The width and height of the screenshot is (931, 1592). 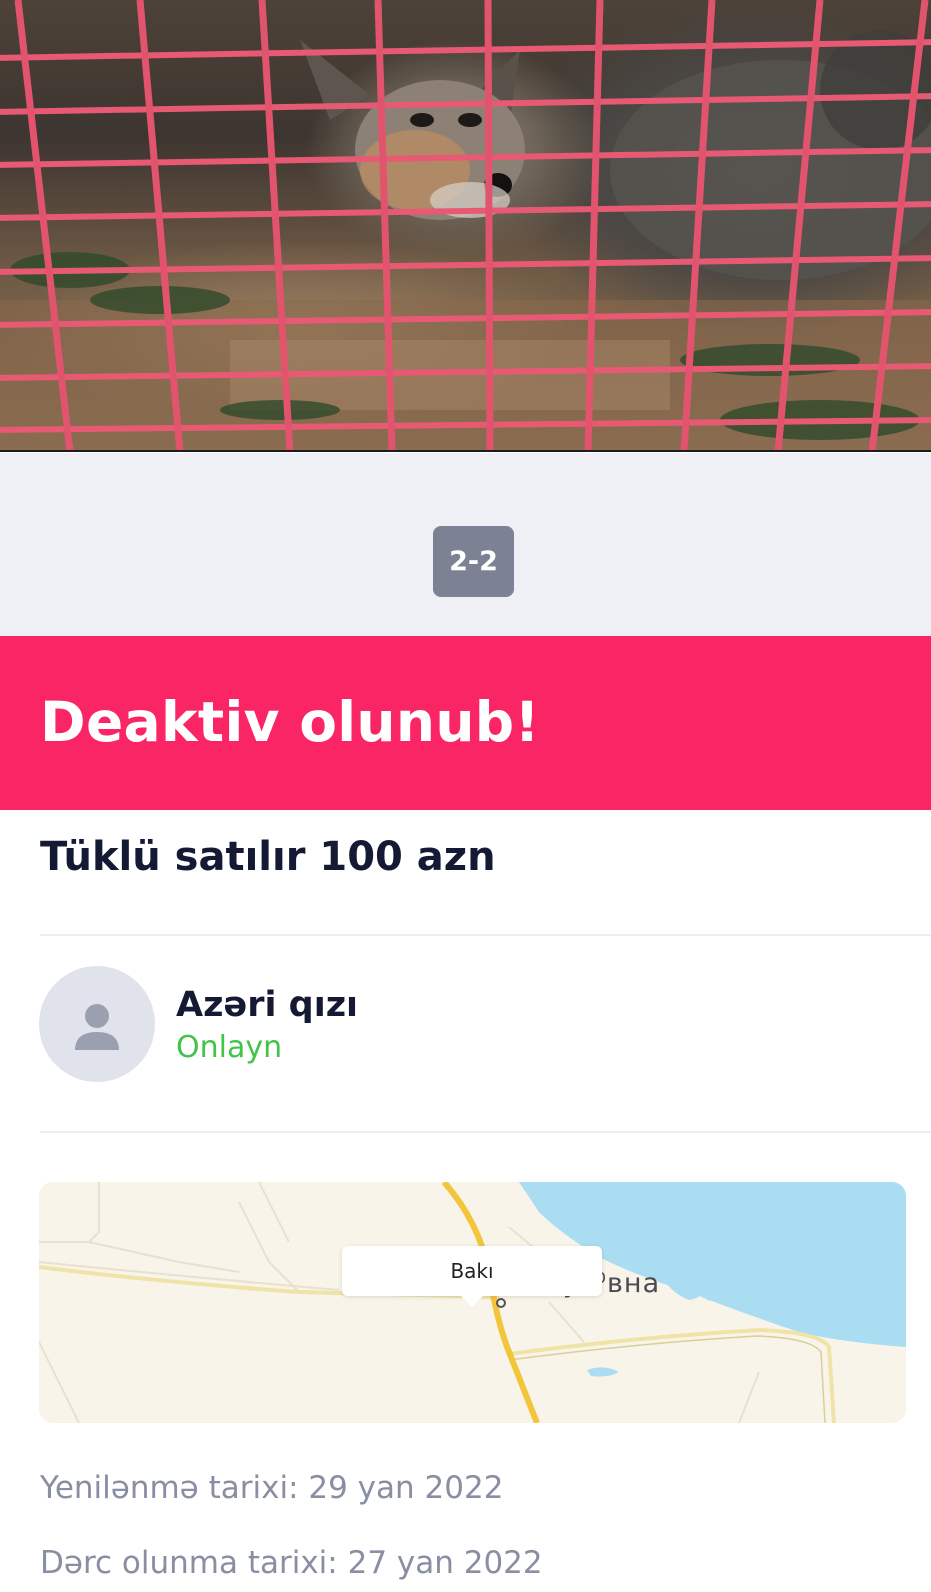 What do you see at coordinates (229, 1047) in the screenshot?
I see `seller-status: Onlayn` at bounding box center [229, 1047].